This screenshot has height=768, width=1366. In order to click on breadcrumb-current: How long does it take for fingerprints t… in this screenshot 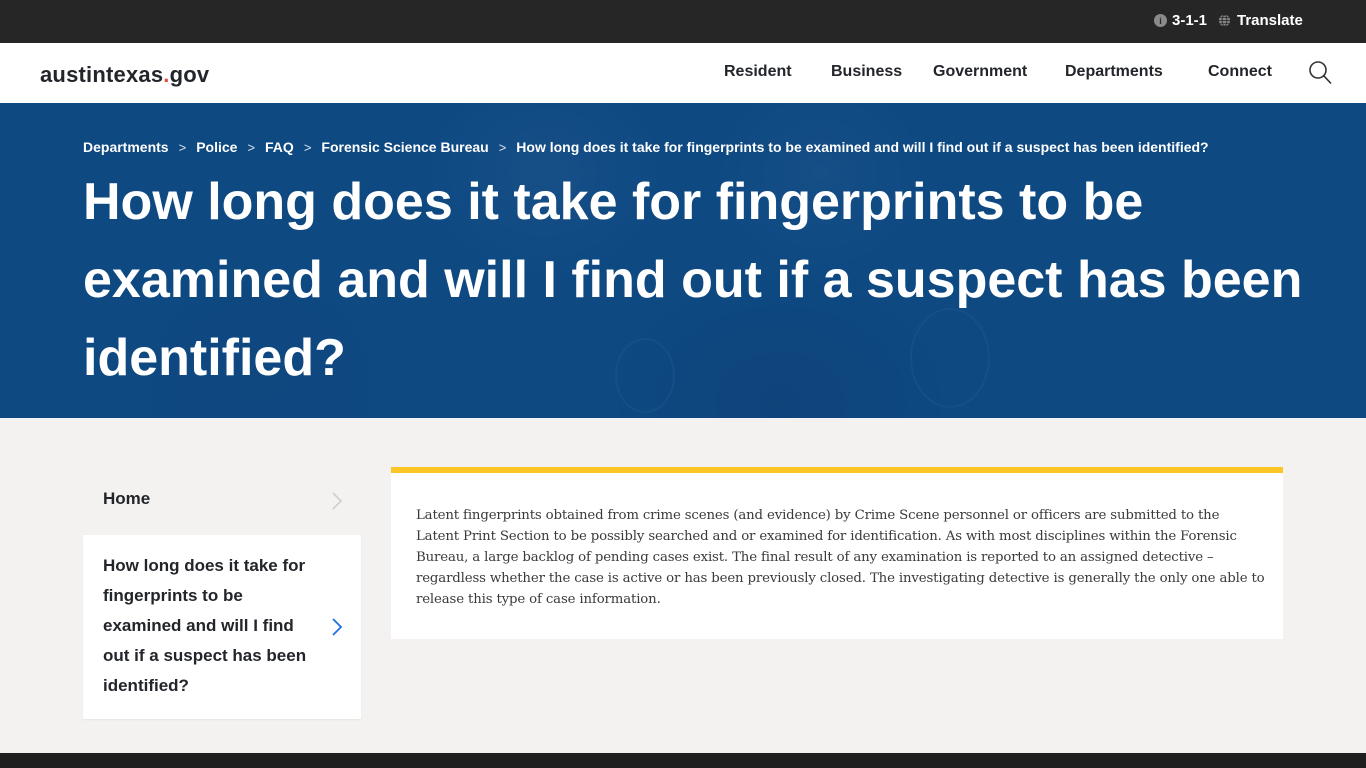, I will do `click(862, 147)`.